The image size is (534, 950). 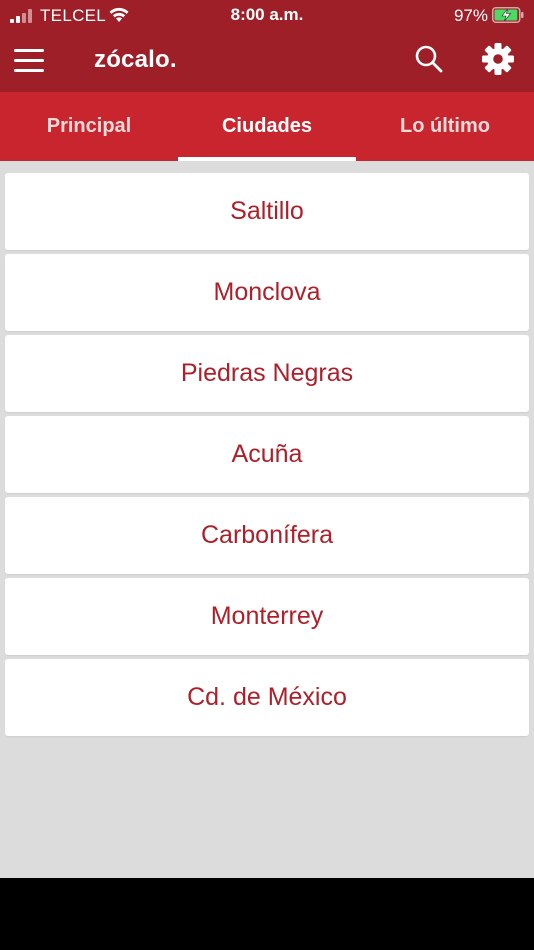 I want to click on battery-percent: 97%, so click(x=470, y=15).